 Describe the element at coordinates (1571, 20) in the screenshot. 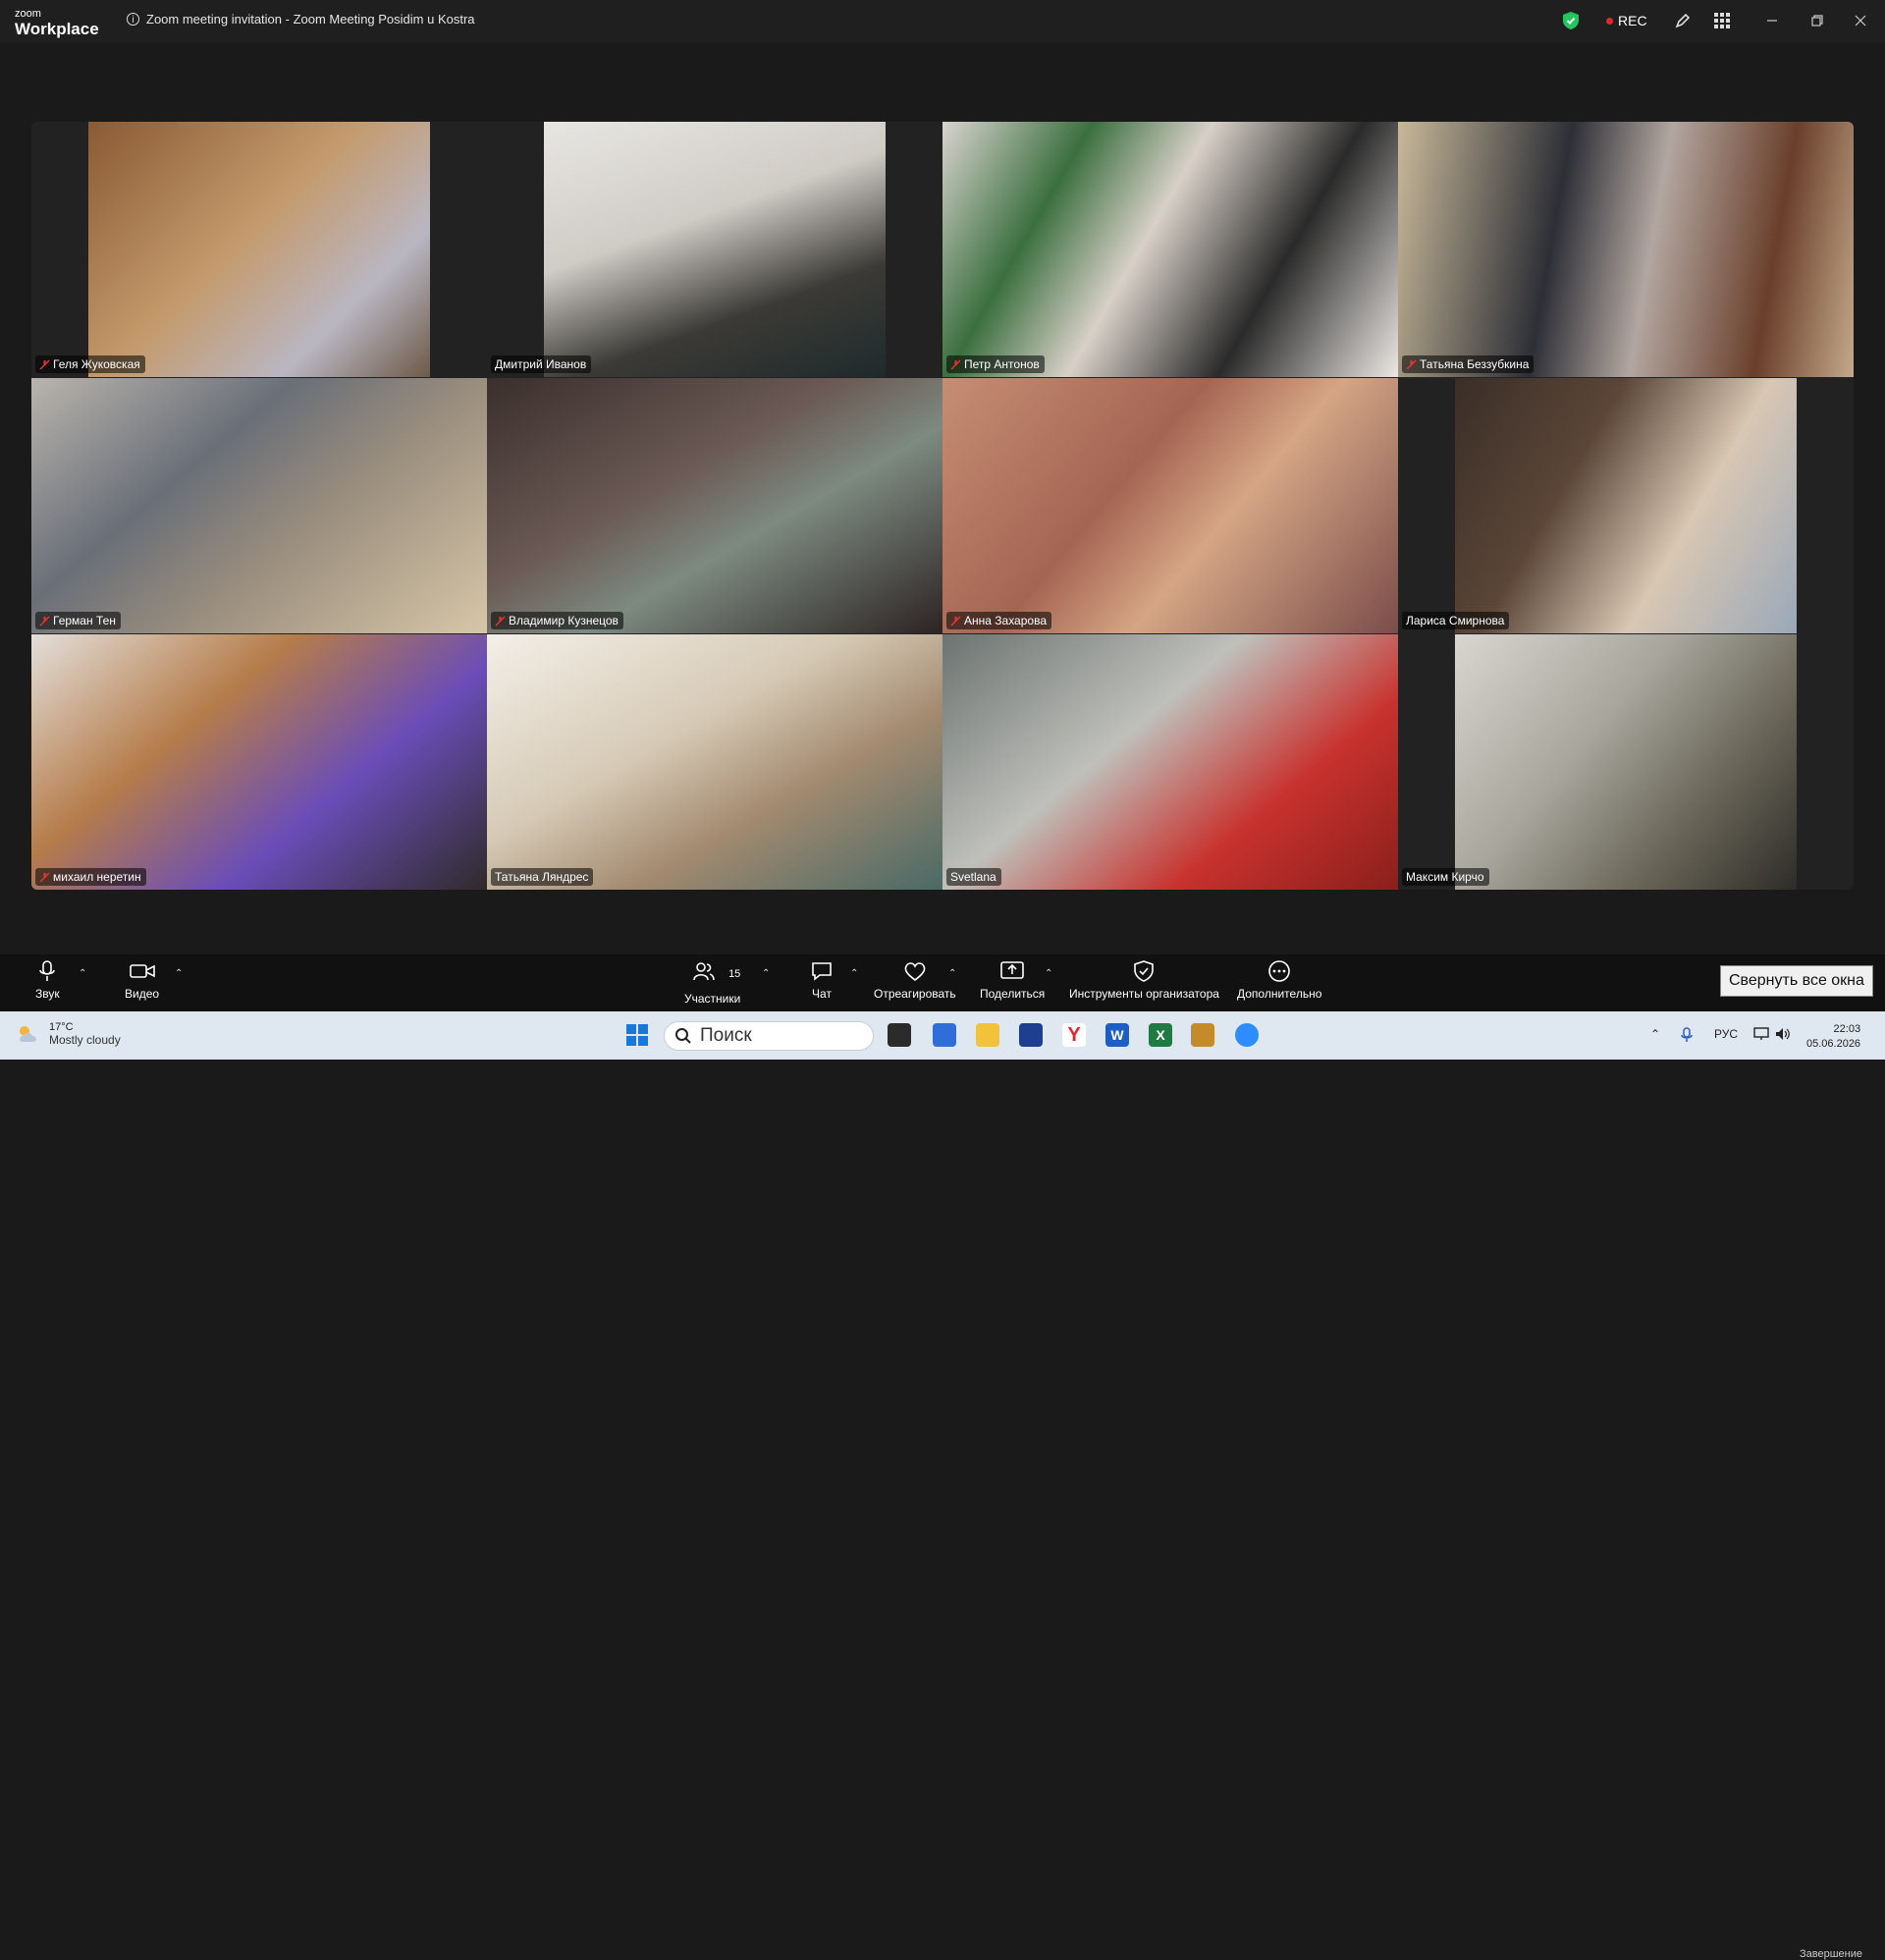

I see `encryption-shield-icon` at that location.